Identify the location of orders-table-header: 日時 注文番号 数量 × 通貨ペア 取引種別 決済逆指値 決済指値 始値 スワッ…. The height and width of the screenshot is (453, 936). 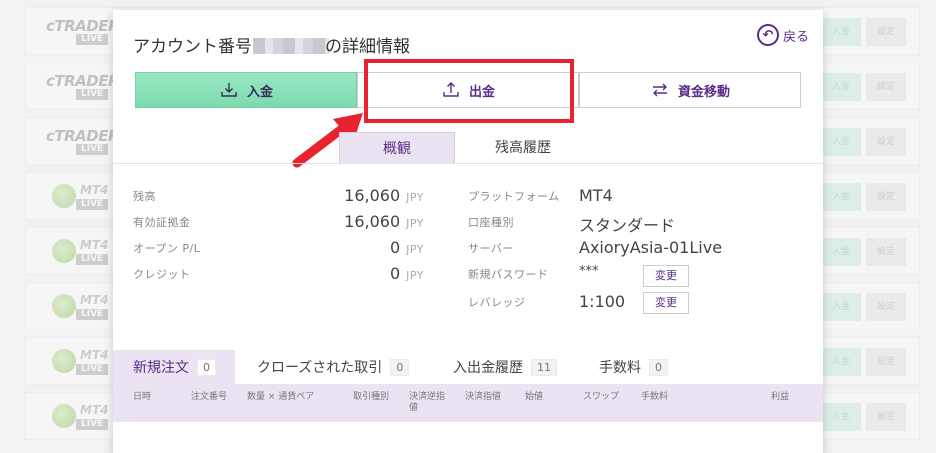
(468, 403).